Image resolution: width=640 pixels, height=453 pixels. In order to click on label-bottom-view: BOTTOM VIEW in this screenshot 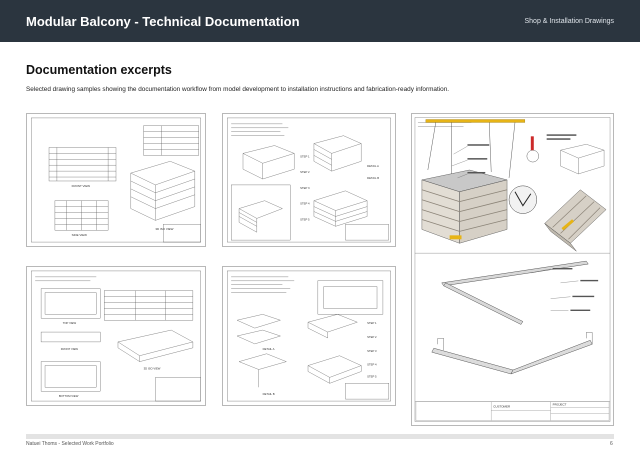, I will do `click(69, 396)`.